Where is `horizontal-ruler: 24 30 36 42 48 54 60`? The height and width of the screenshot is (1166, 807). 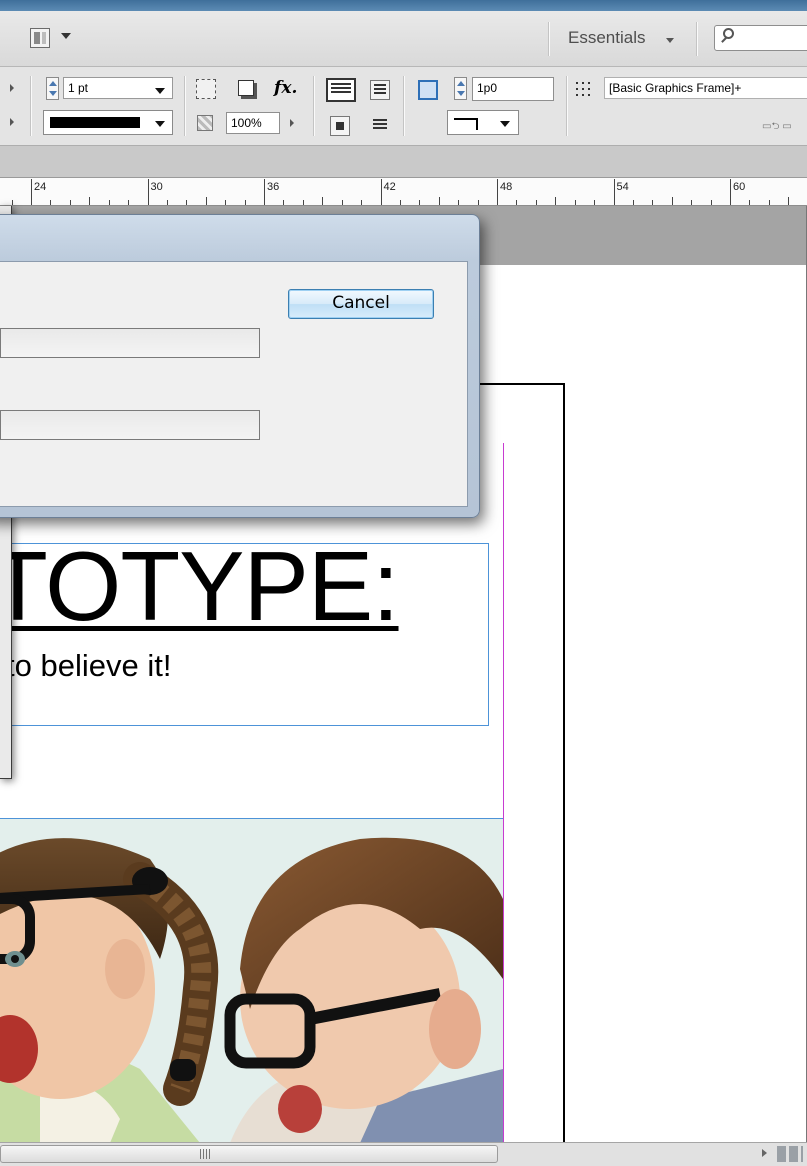 horizontal-ruler: 24 30 36 42 48 54 60 is located at coordinates (403, 192).